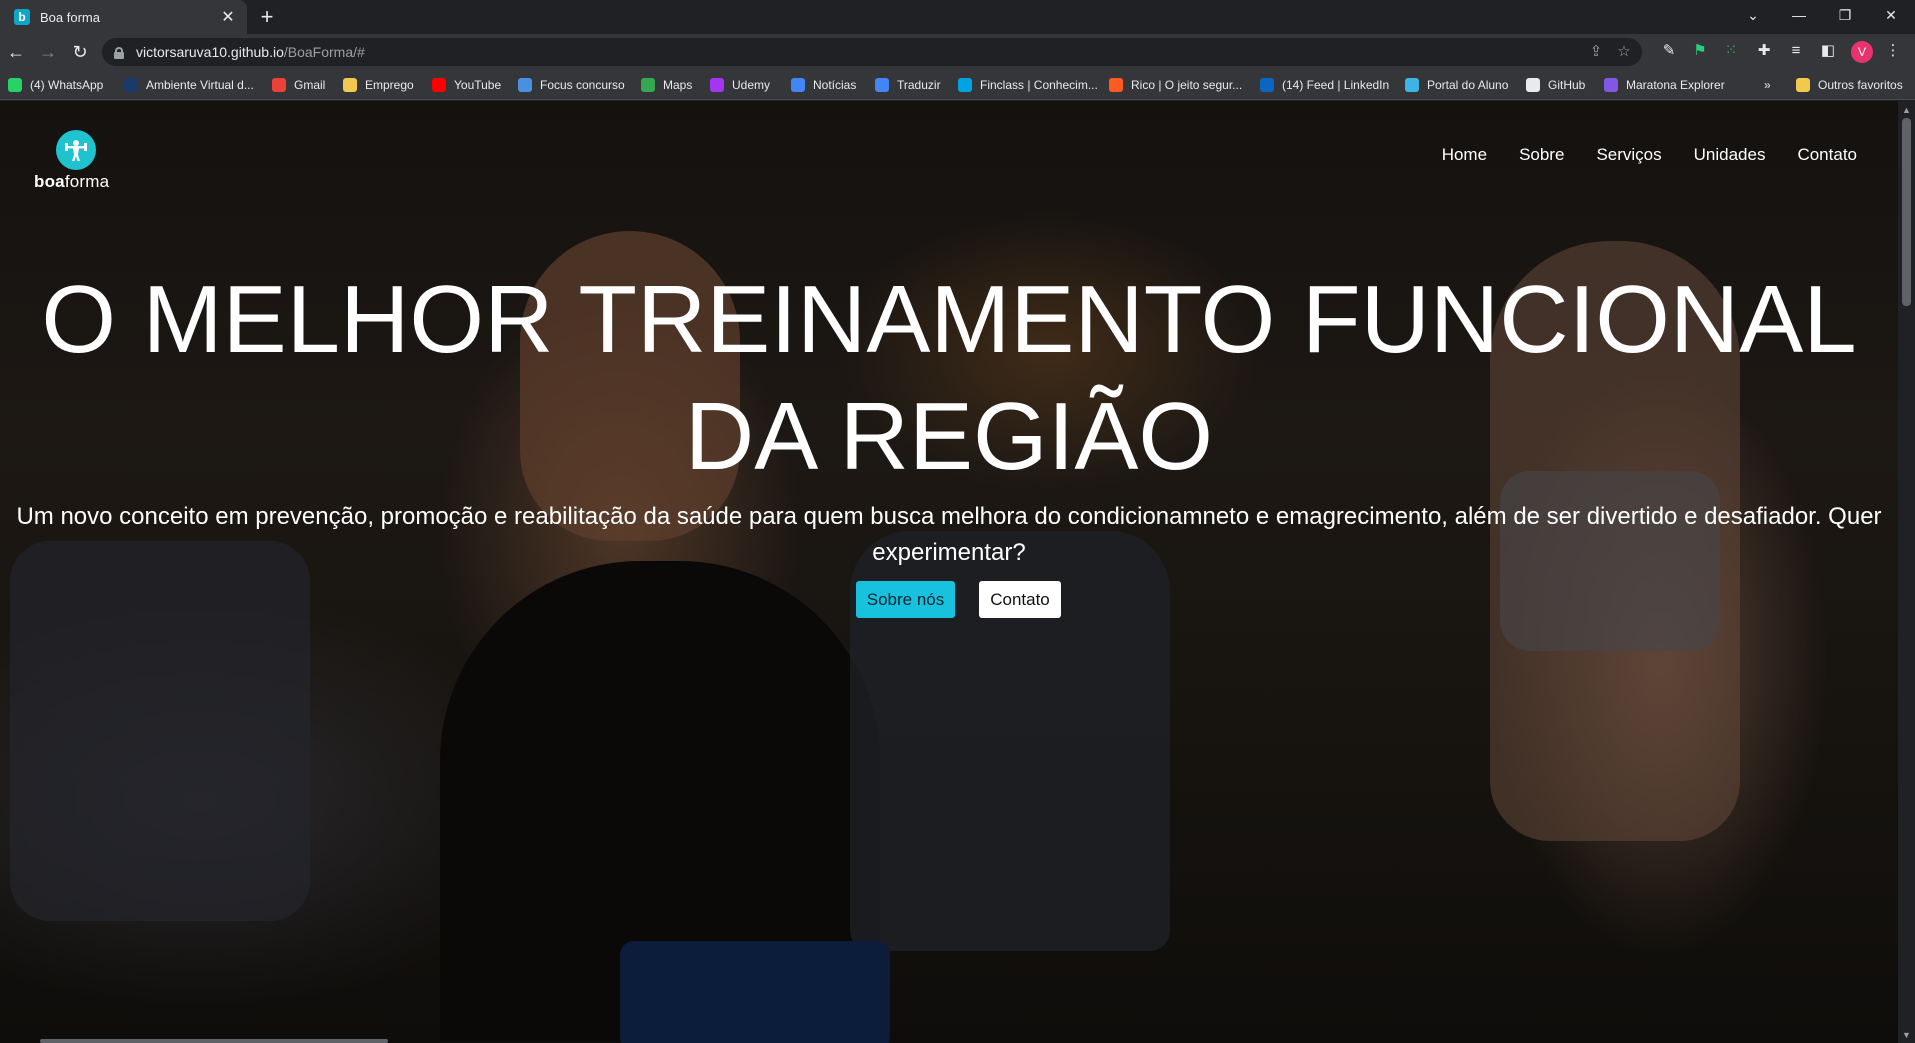  What do you see at coordinates (76, 150) in the screenshot?
I see `dumbbell-logo-icon` at bounding box center [76, 150].